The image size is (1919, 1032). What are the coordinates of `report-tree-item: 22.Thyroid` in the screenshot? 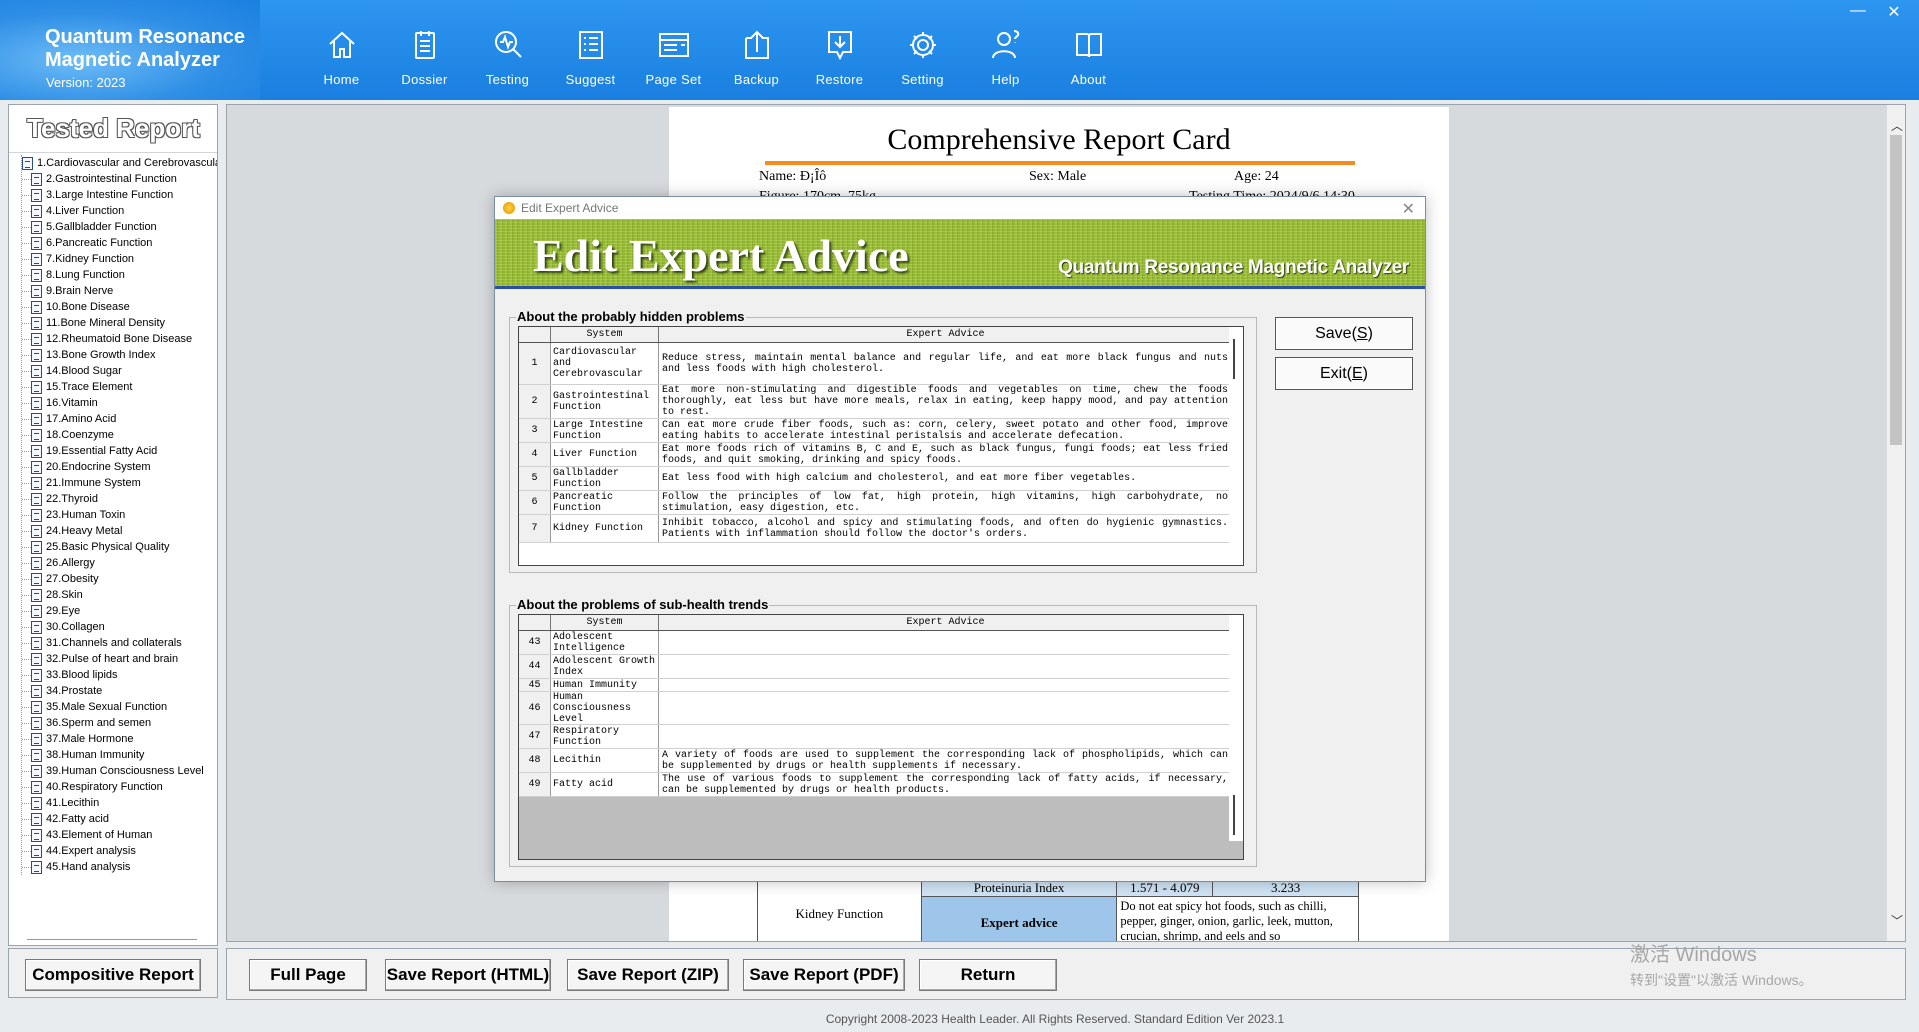 It's located at (119, 499).